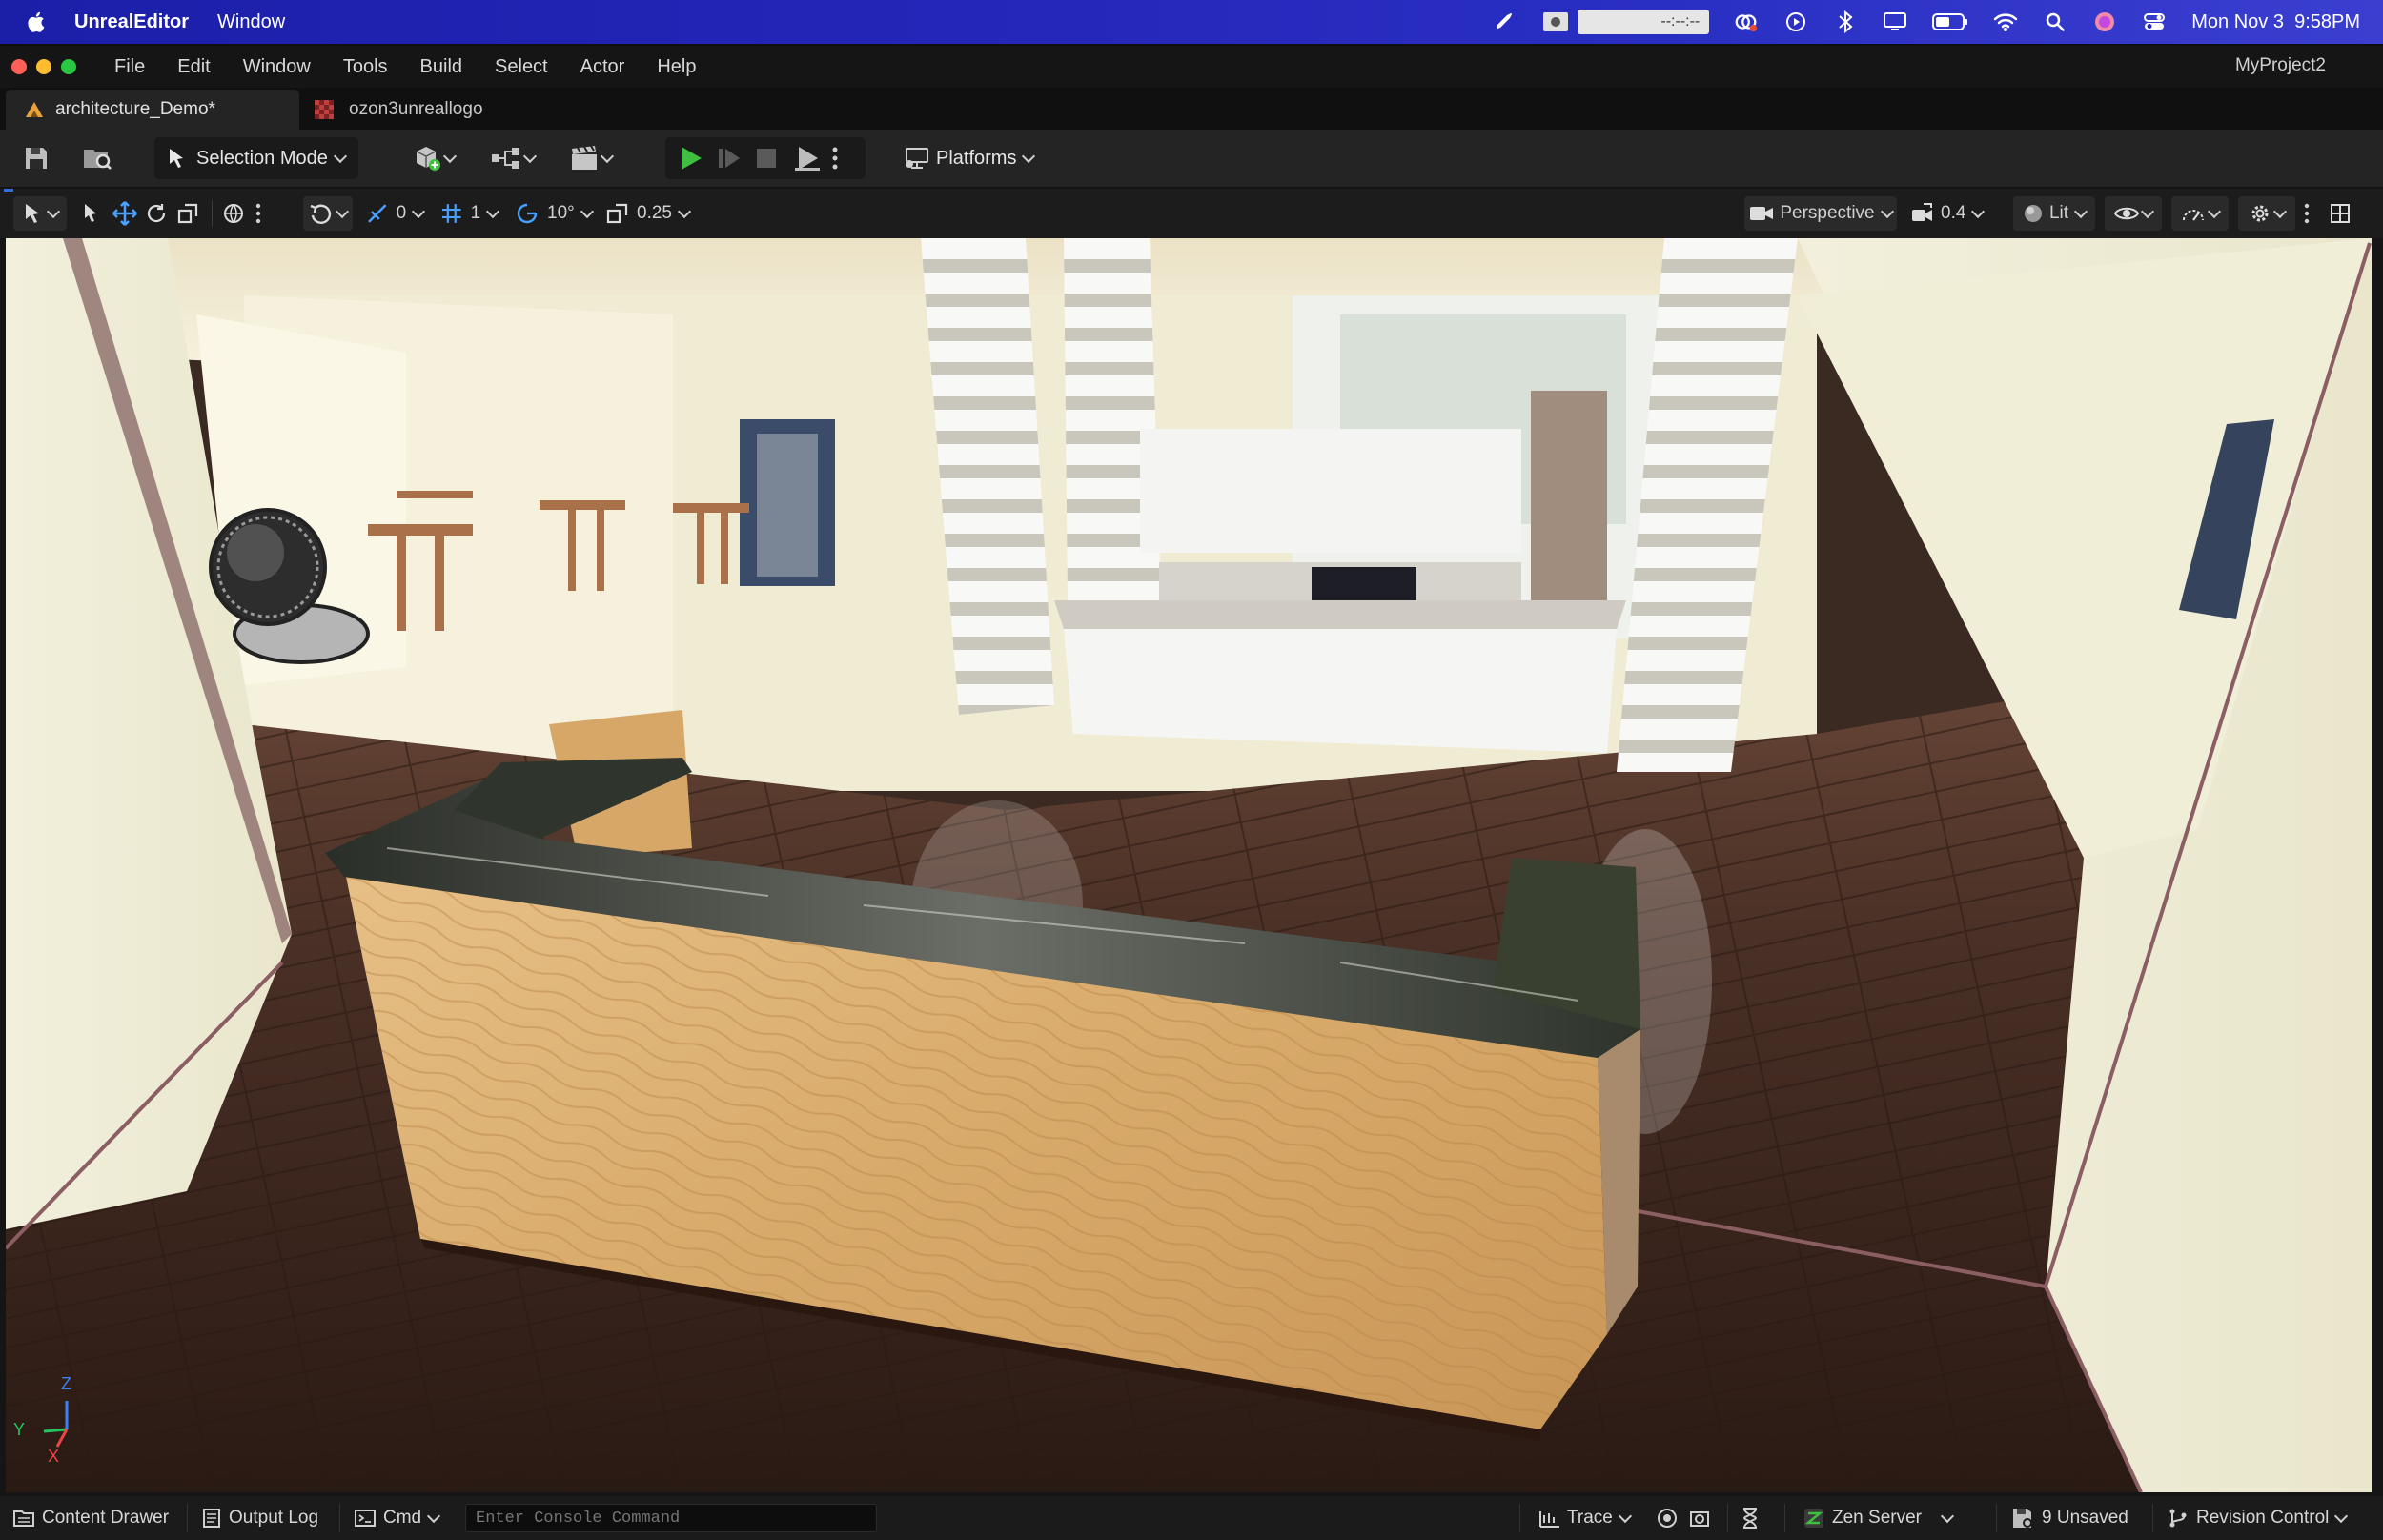  Describe the element at coordinates (730, 158) in the screenshot. I see `advance-frame-icon` at that location.